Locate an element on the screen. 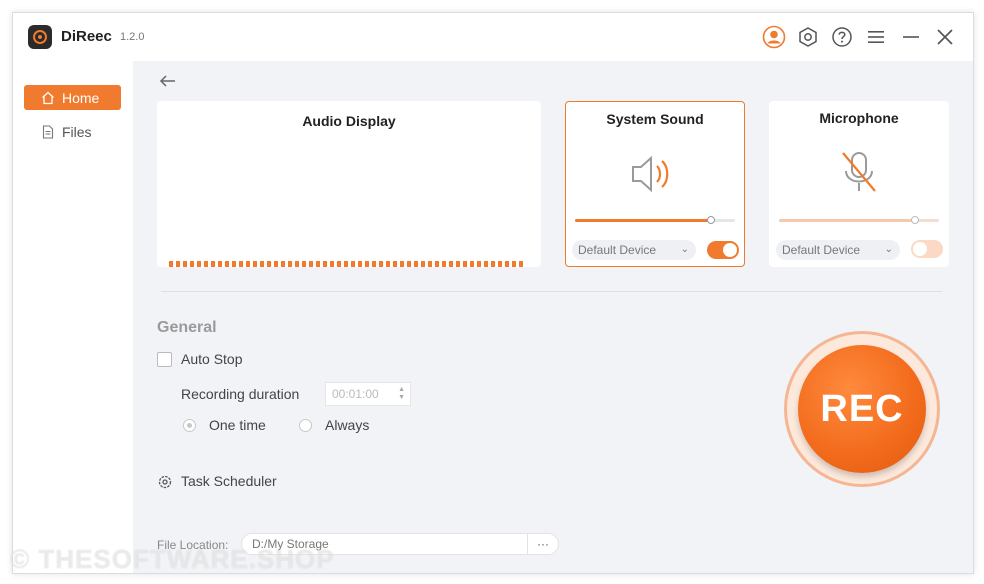 Image resolution: width=984 pixels, height=584 pixels. sidebar-item-label: Home is located at coordinates (81, 97).